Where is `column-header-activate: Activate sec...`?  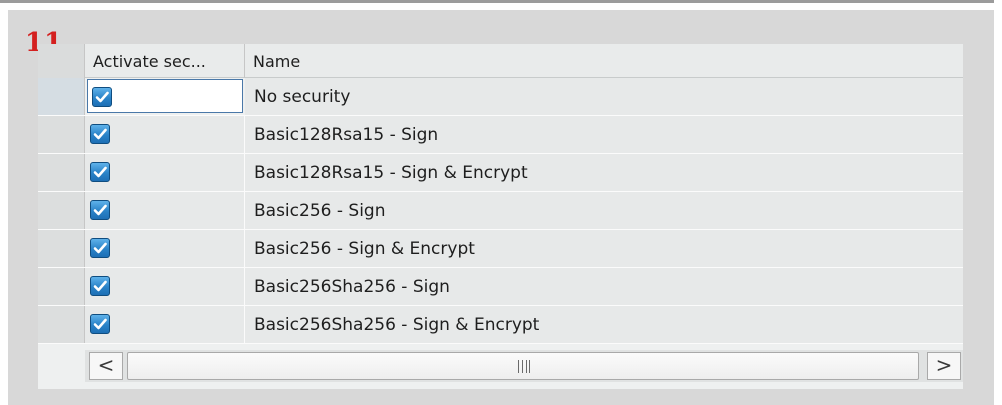 column-header-activate: Activate sec... is located at coordinates (165, 61).